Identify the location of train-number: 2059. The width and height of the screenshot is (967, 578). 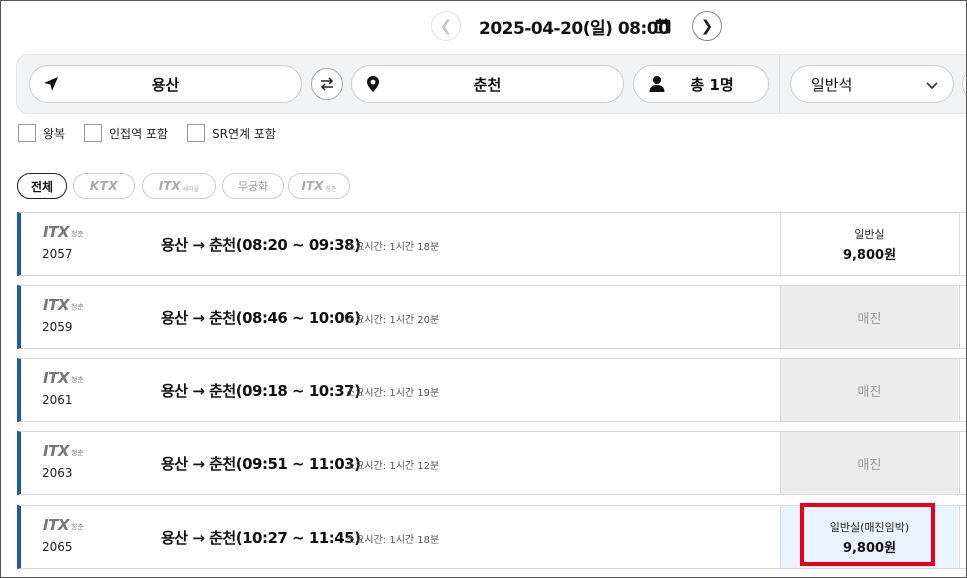
(57, 327).